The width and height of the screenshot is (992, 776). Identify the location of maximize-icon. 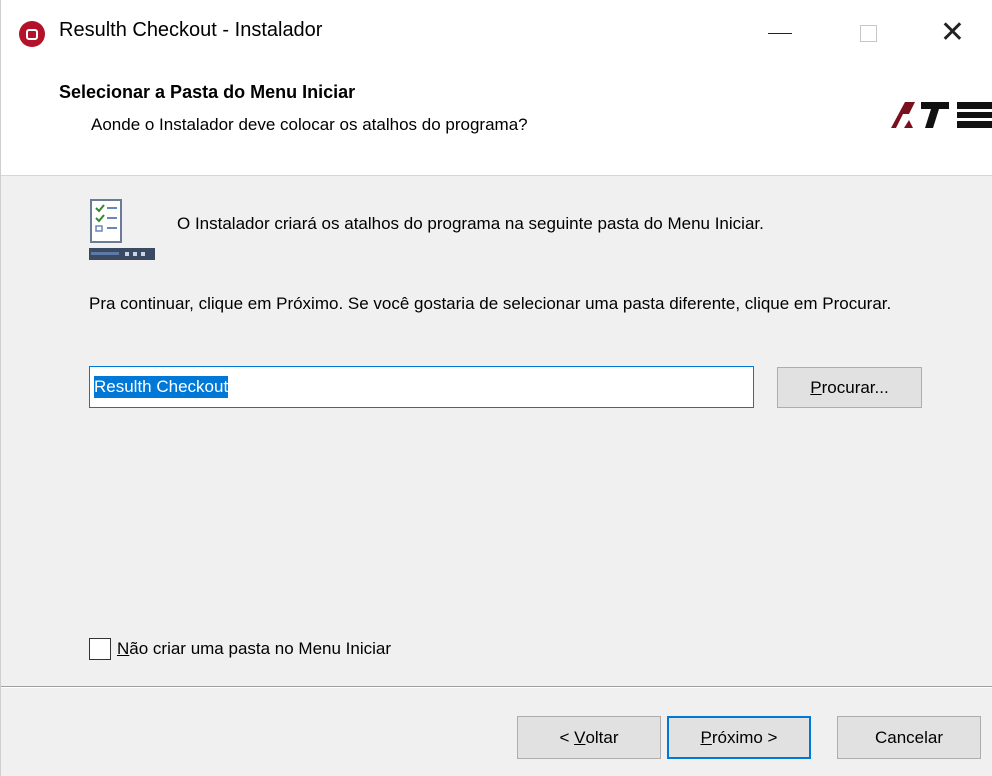
(868, 33).